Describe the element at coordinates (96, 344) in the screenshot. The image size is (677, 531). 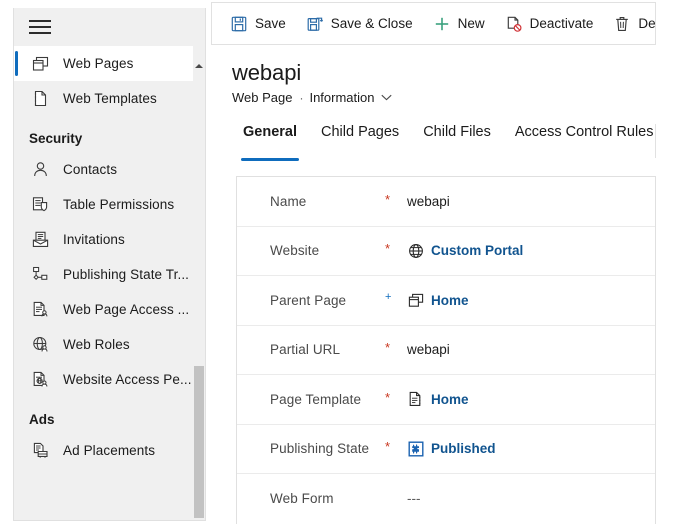
I see `sidebar-item-label: Web Roles` at that location.